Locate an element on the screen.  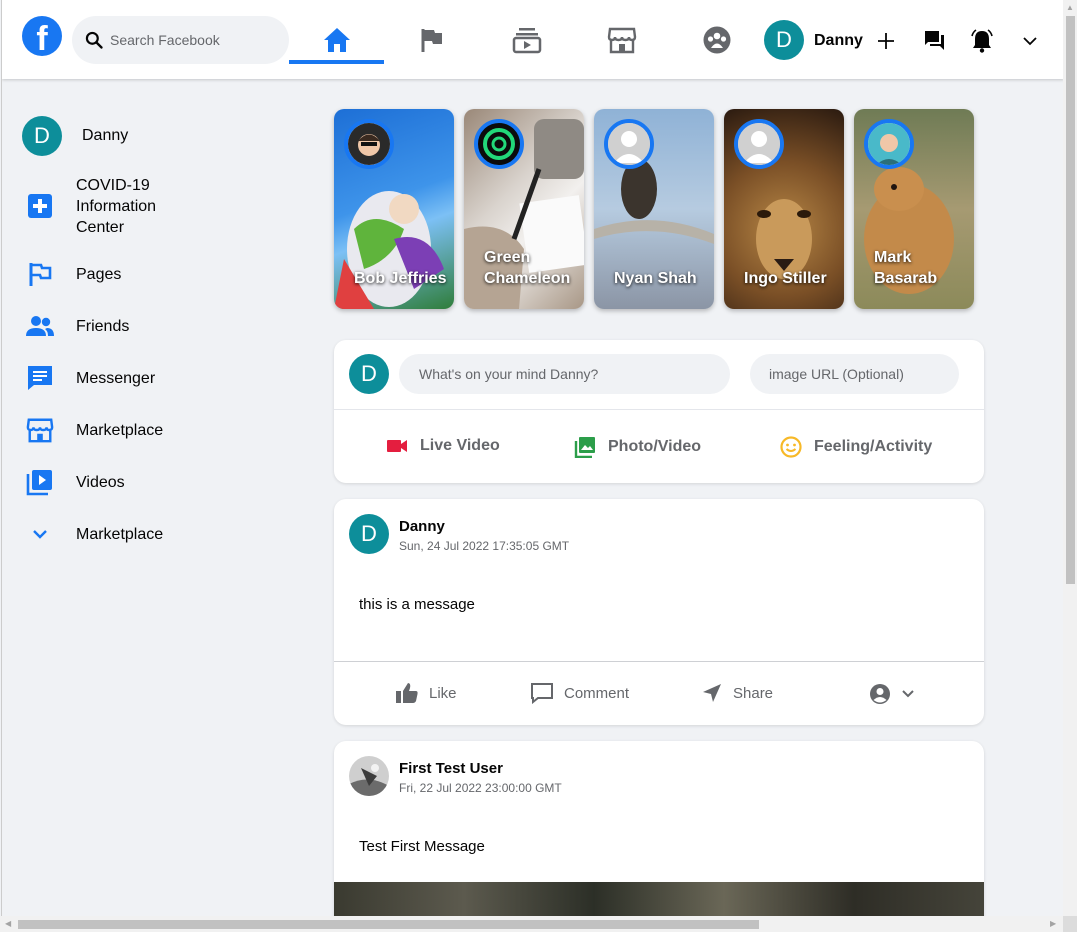
feeling-activity-button: Feeling/Activity is located at coordinates (856, 447).